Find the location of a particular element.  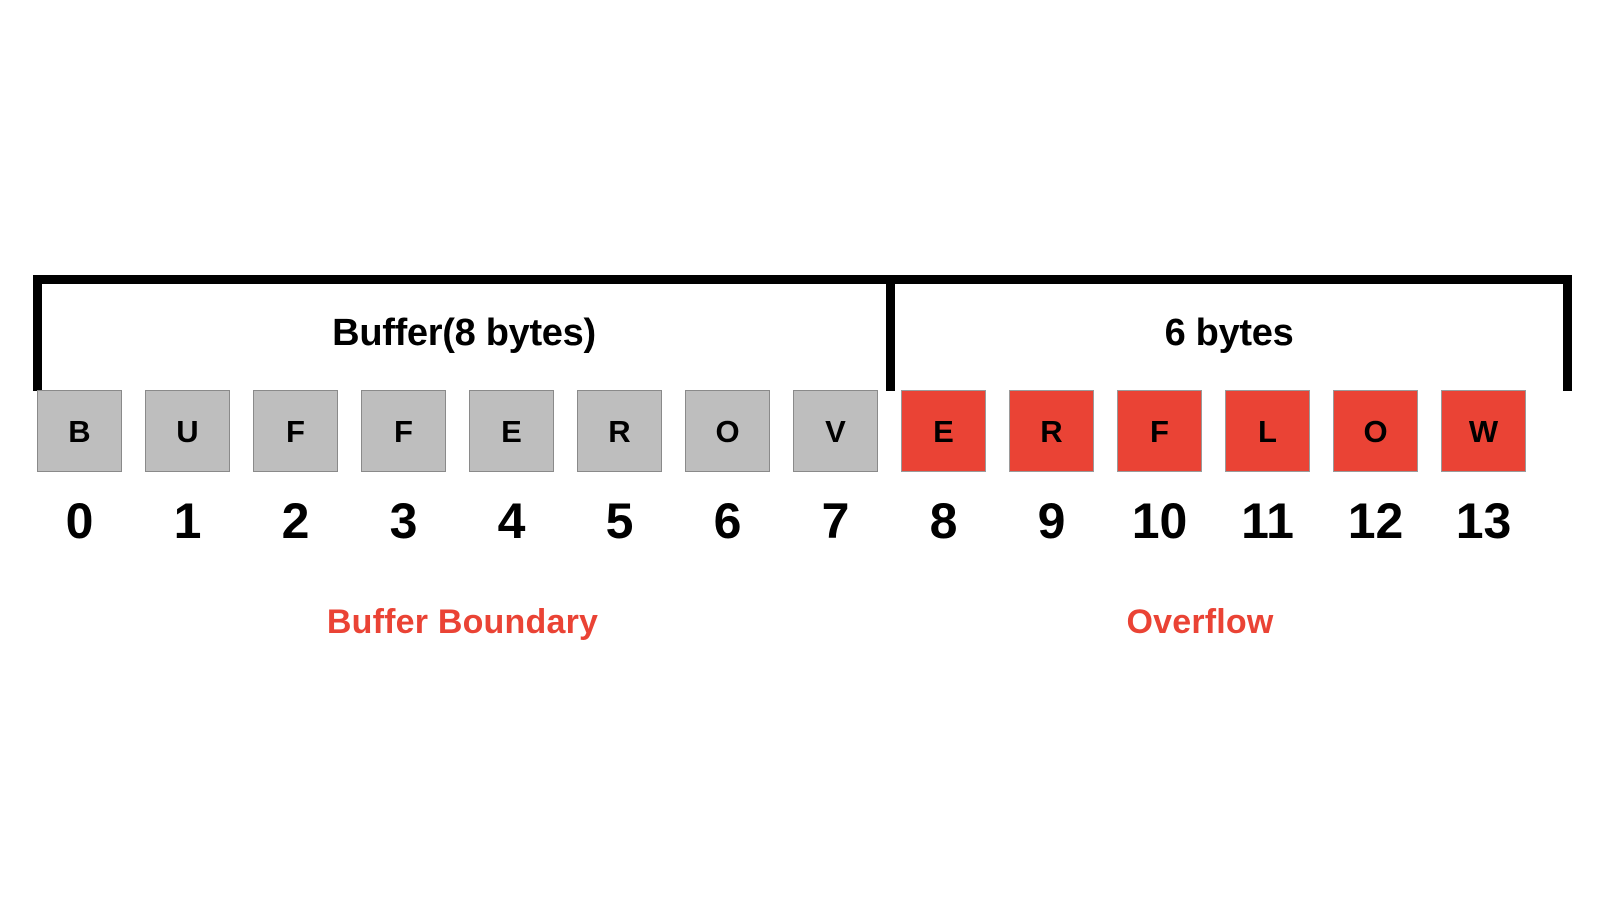

byte-cell-6: O is located at coordinates (727, 431).